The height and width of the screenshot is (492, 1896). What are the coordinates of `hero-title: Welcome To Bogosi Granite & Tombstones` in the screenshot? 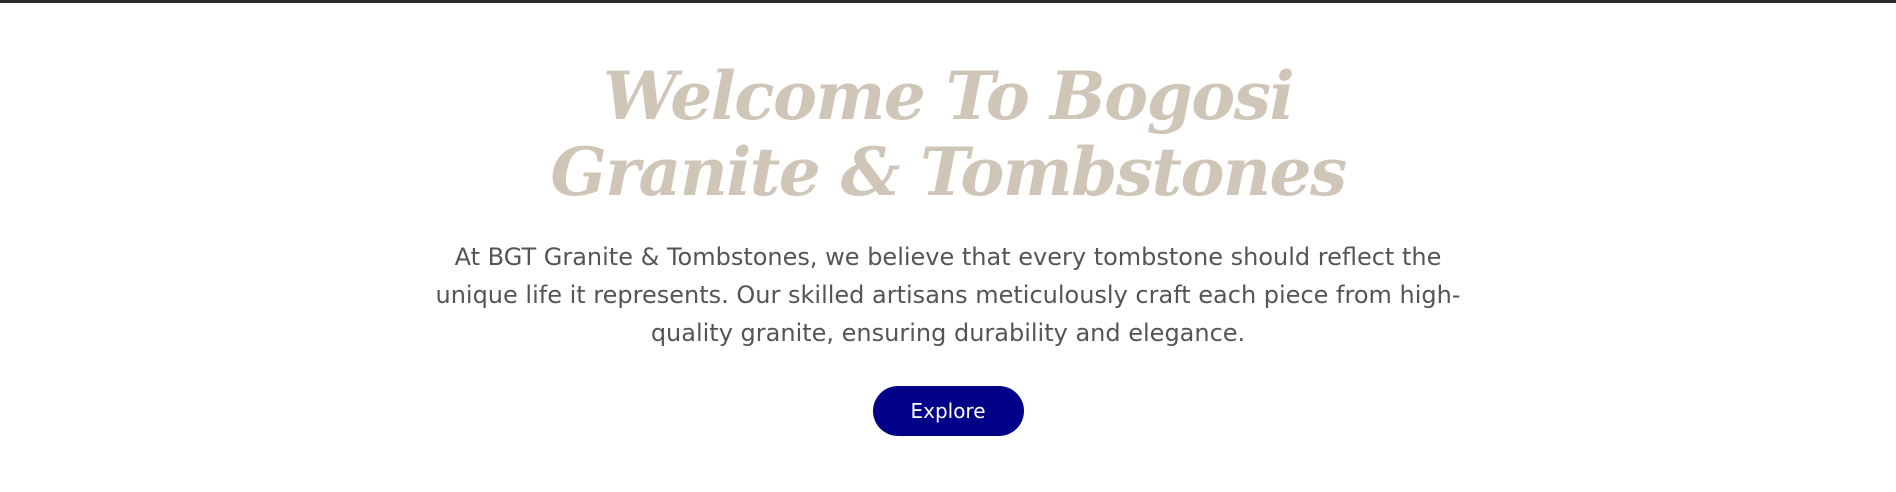 It's located at (948, 134).